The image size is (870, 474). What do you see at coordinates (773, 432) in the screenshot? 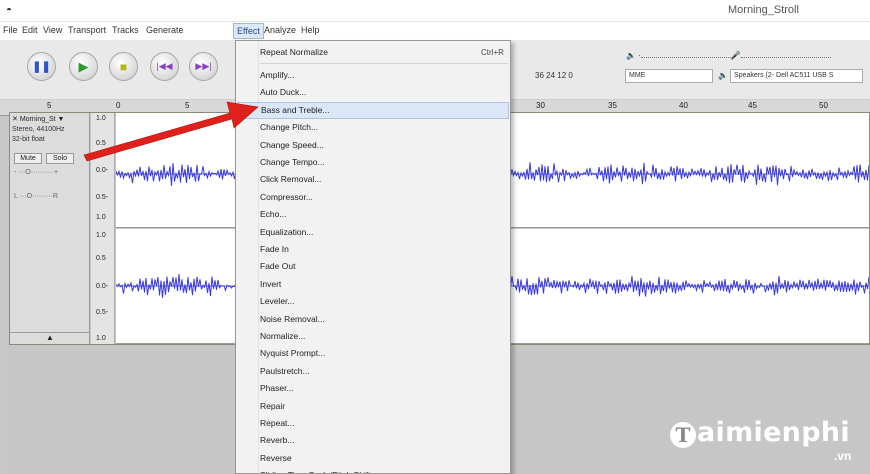
I see `watermark-brand: aimienphi` at bounding box center [773, 432].